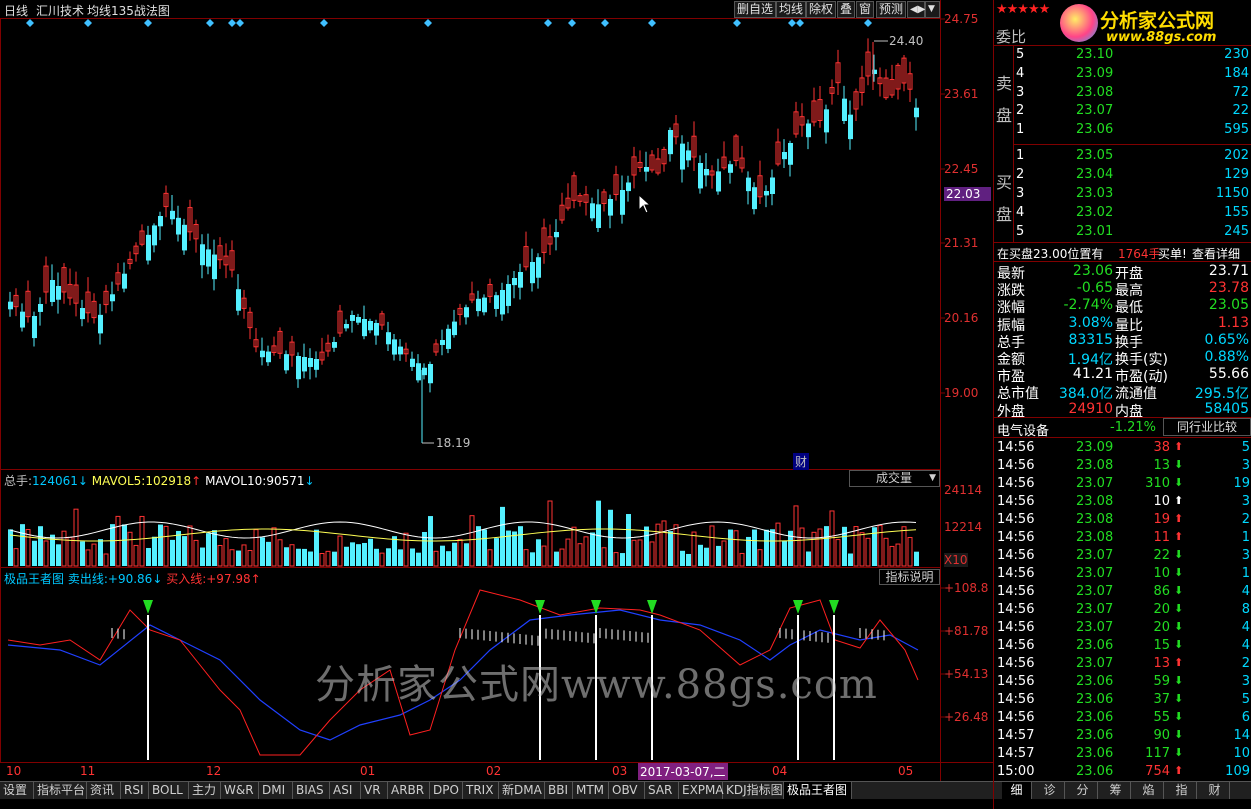  What do you see at coordinates (1132, 130) in the screenshot?
I see `ask-level-row: 1 23.06 595` at bounding box center [1132, 130].